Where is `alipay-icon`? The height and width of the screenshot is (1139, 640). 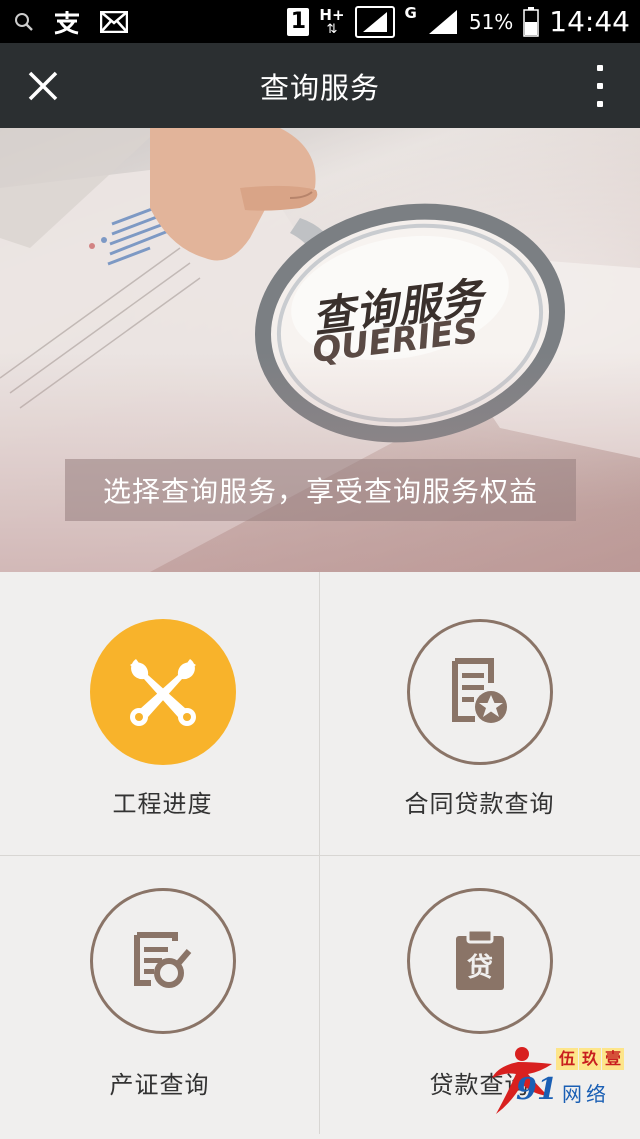 alipay-icon is located at coordinates (66, 22).